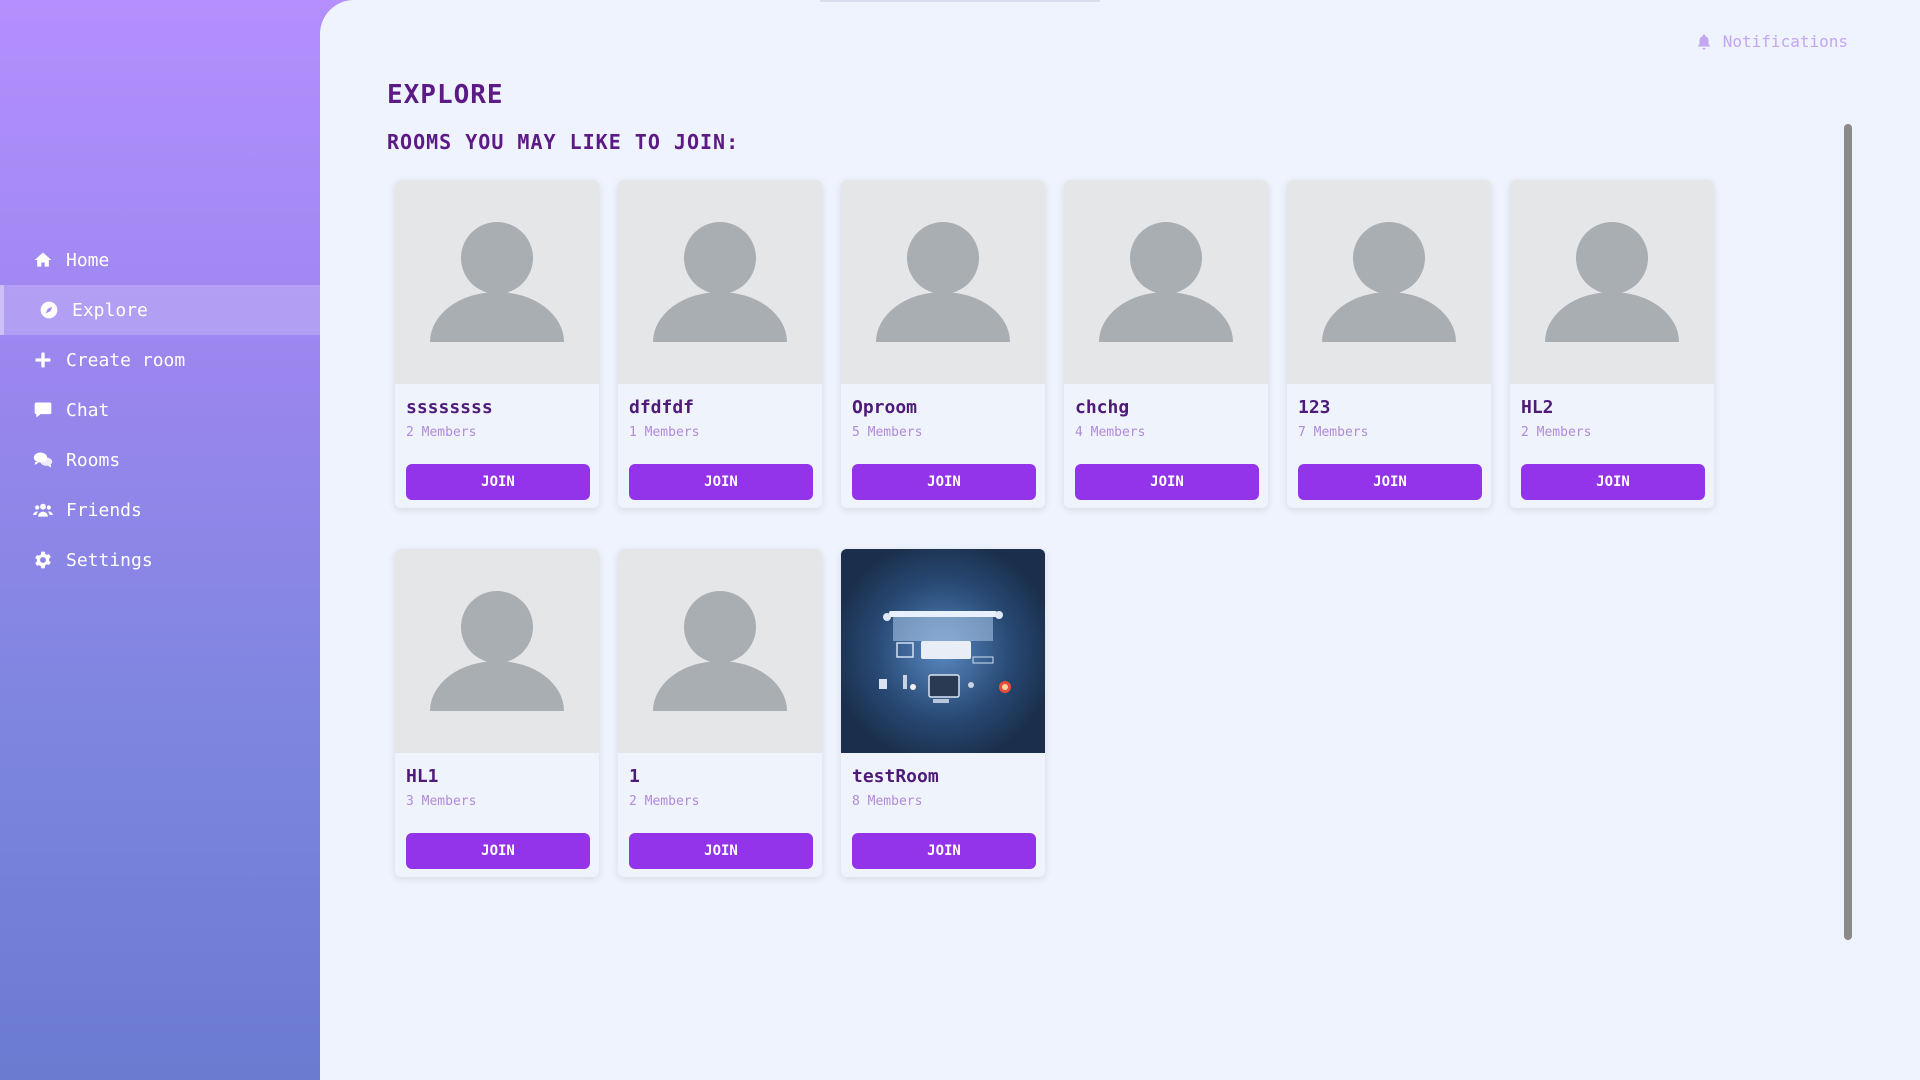  What do you see at coordinates (449, 407) in the screenshot?
I see `room-name: ssssssss` at bounding box center [449, 407].